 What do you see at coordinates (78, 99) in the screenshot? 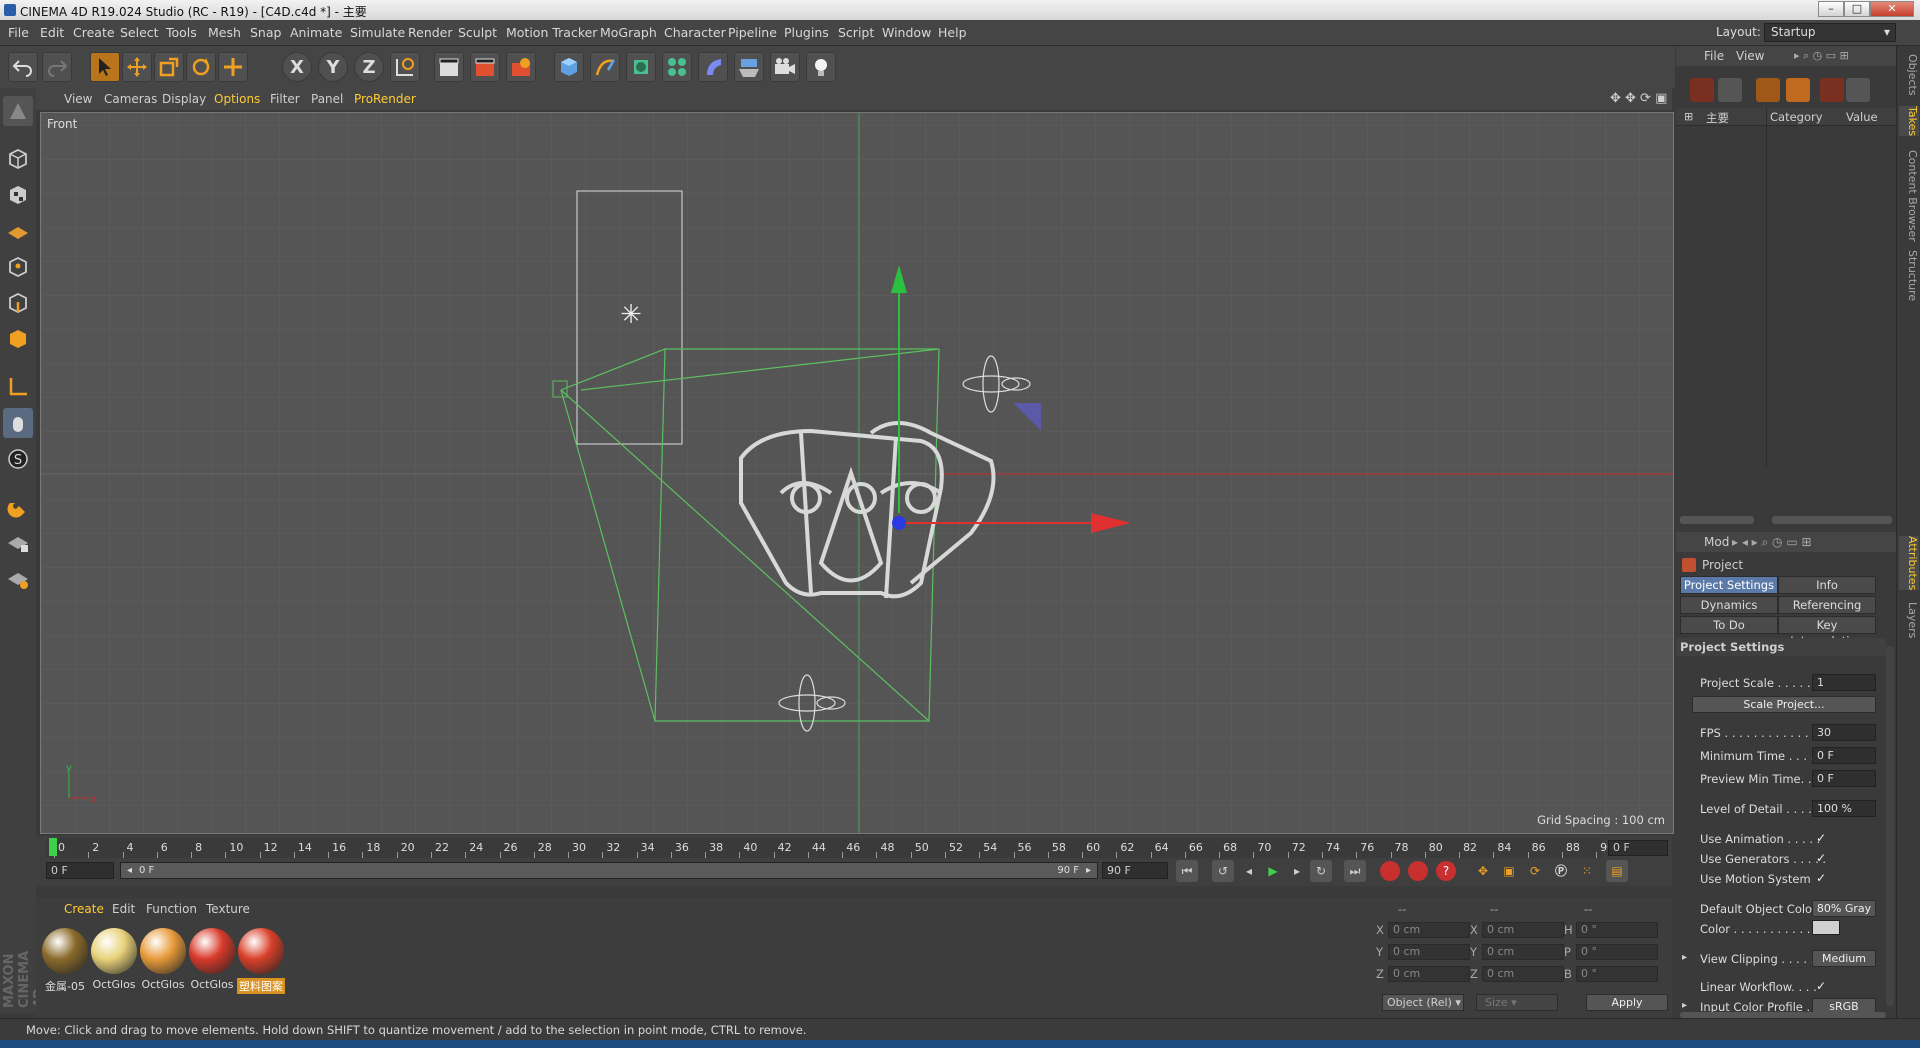
I see `viewport-menu-view: View` at bounding box center [78, 99].